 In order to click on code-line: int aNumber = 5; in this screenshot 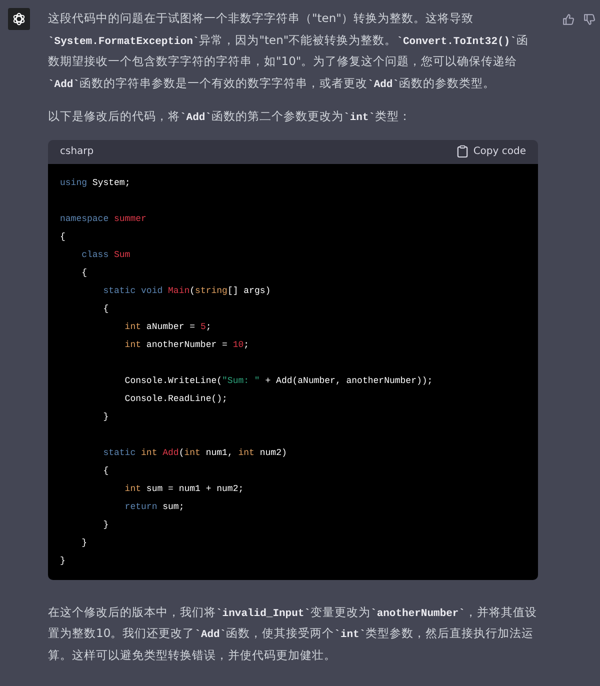, I will do `click(168, 327)`.